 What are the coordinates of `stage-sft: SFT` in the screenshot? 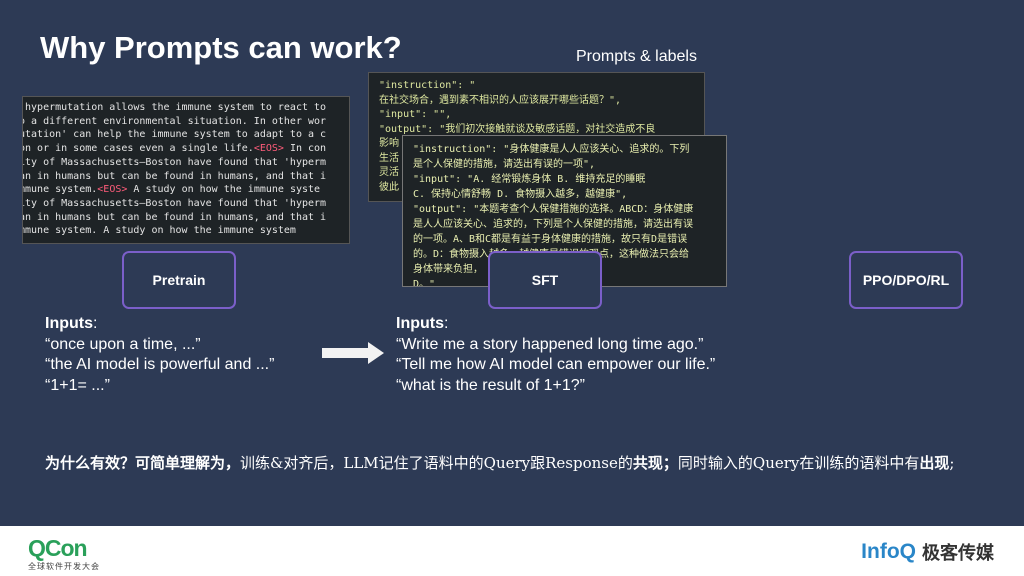 It's located at (545, 280).